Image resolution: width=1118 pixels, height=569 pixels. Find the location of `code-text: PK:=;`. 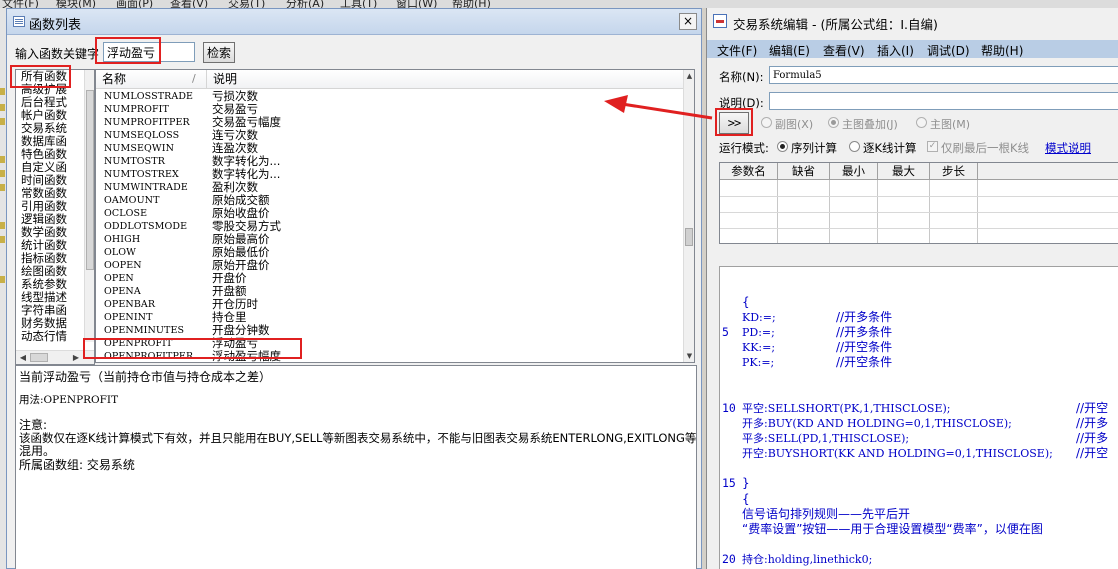

code-text: PK:=; is located at coordinates (758, 362).